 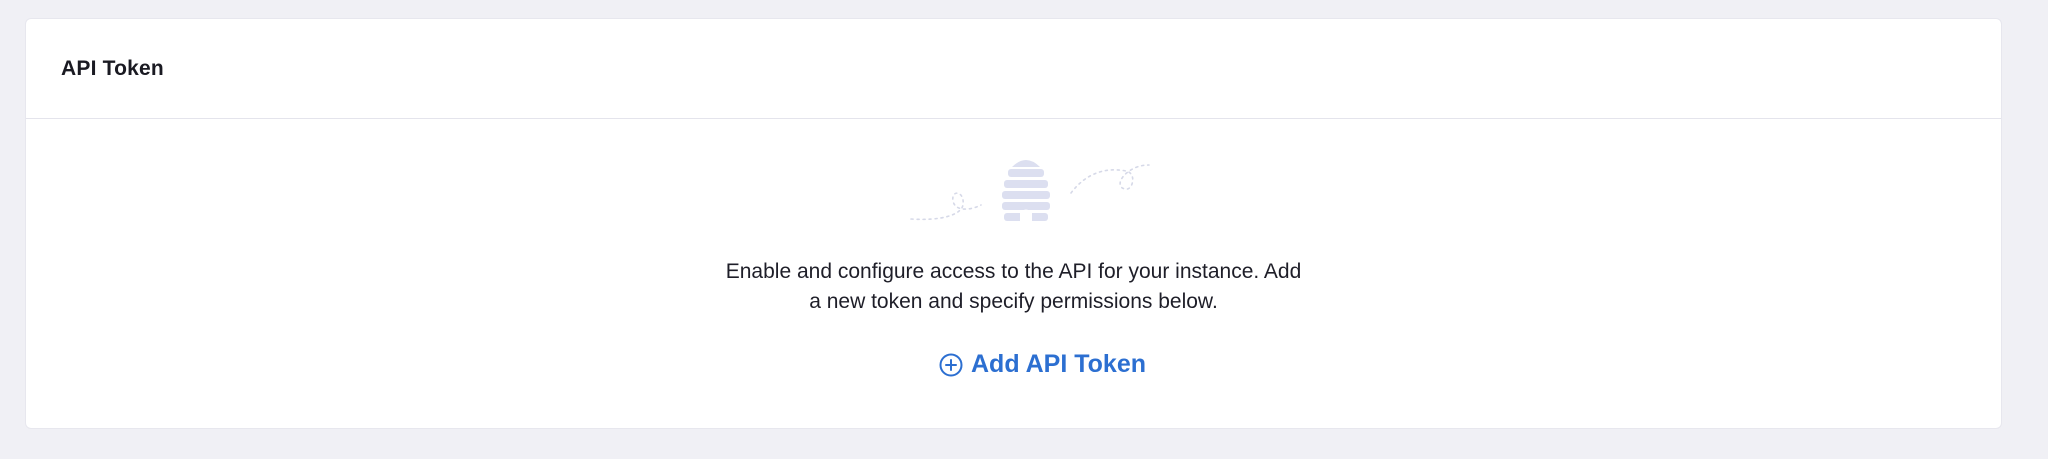 I want to click on add-api-token-button: Add API Token, so click(x=1042, y=364).